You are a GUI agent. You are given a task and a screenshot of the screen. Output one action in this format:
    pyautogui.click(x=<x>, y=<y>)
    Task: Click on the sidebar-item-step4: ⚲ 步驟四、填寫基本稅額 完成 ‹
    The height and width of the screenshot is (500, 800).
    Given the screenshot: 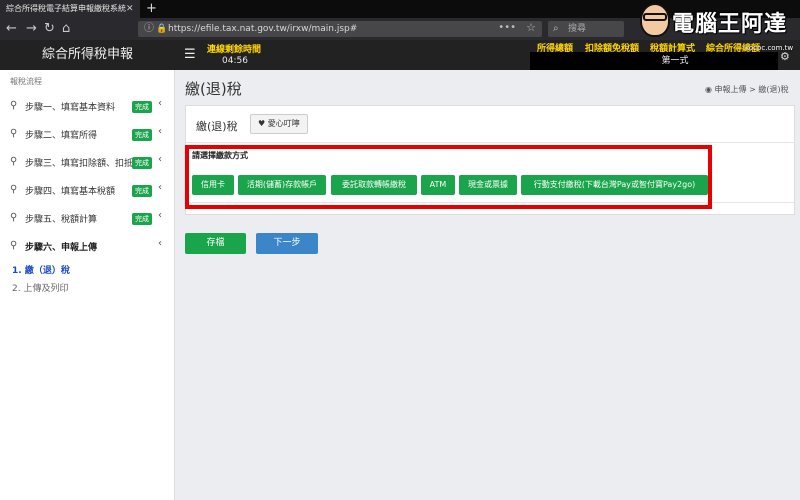 What is the action you would take?
    pyautogui.click(x=87, y=191)
    